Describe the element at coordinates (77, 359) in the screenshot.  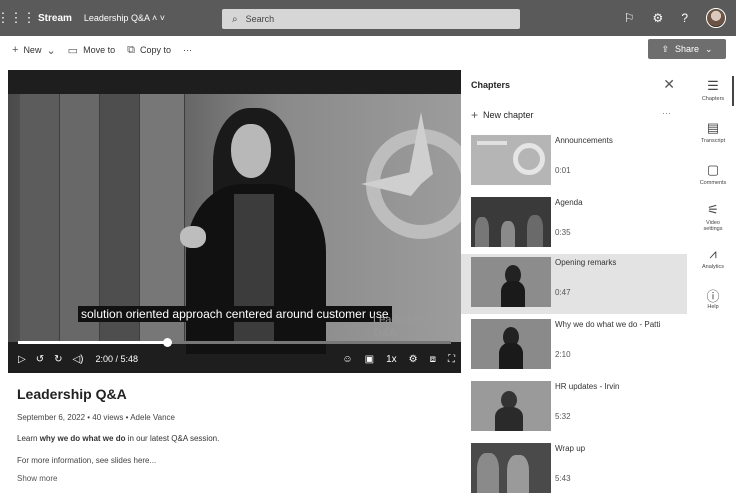
I see `volume-icon: ◁)` at that location.